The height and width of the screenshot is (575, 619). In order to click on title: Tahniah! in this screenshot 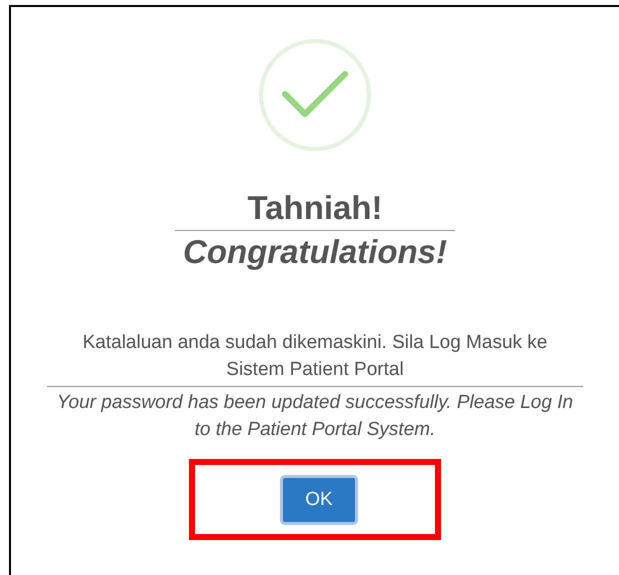, I will do `click(315, 208)`.